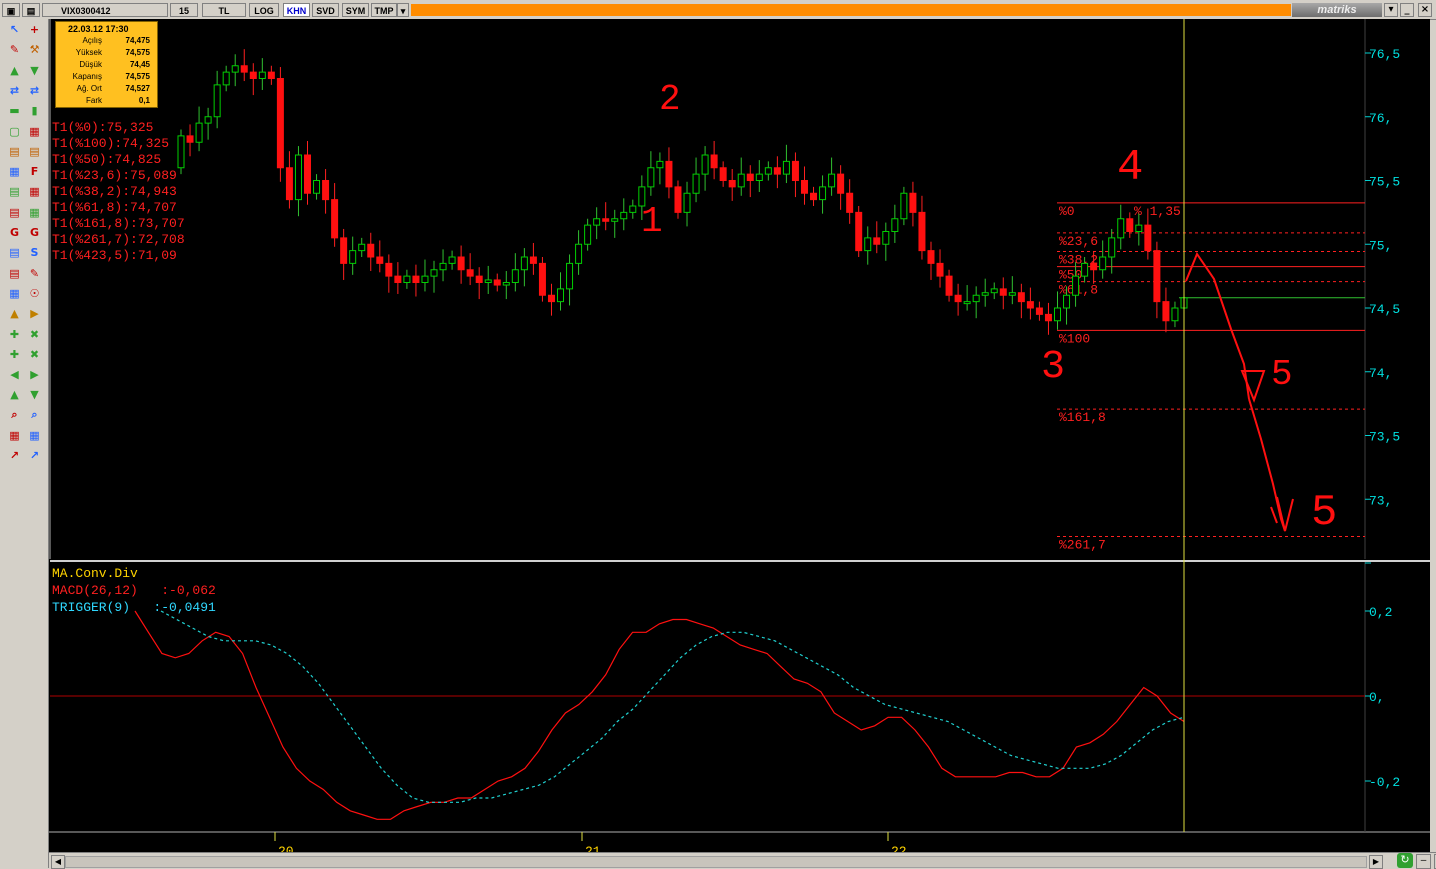 This screenshot has height=869, width=1436. What do you see at coordinates (94, 100) in the screenshot?
I see `info-label: Fark` at bounding box center [94, 100].